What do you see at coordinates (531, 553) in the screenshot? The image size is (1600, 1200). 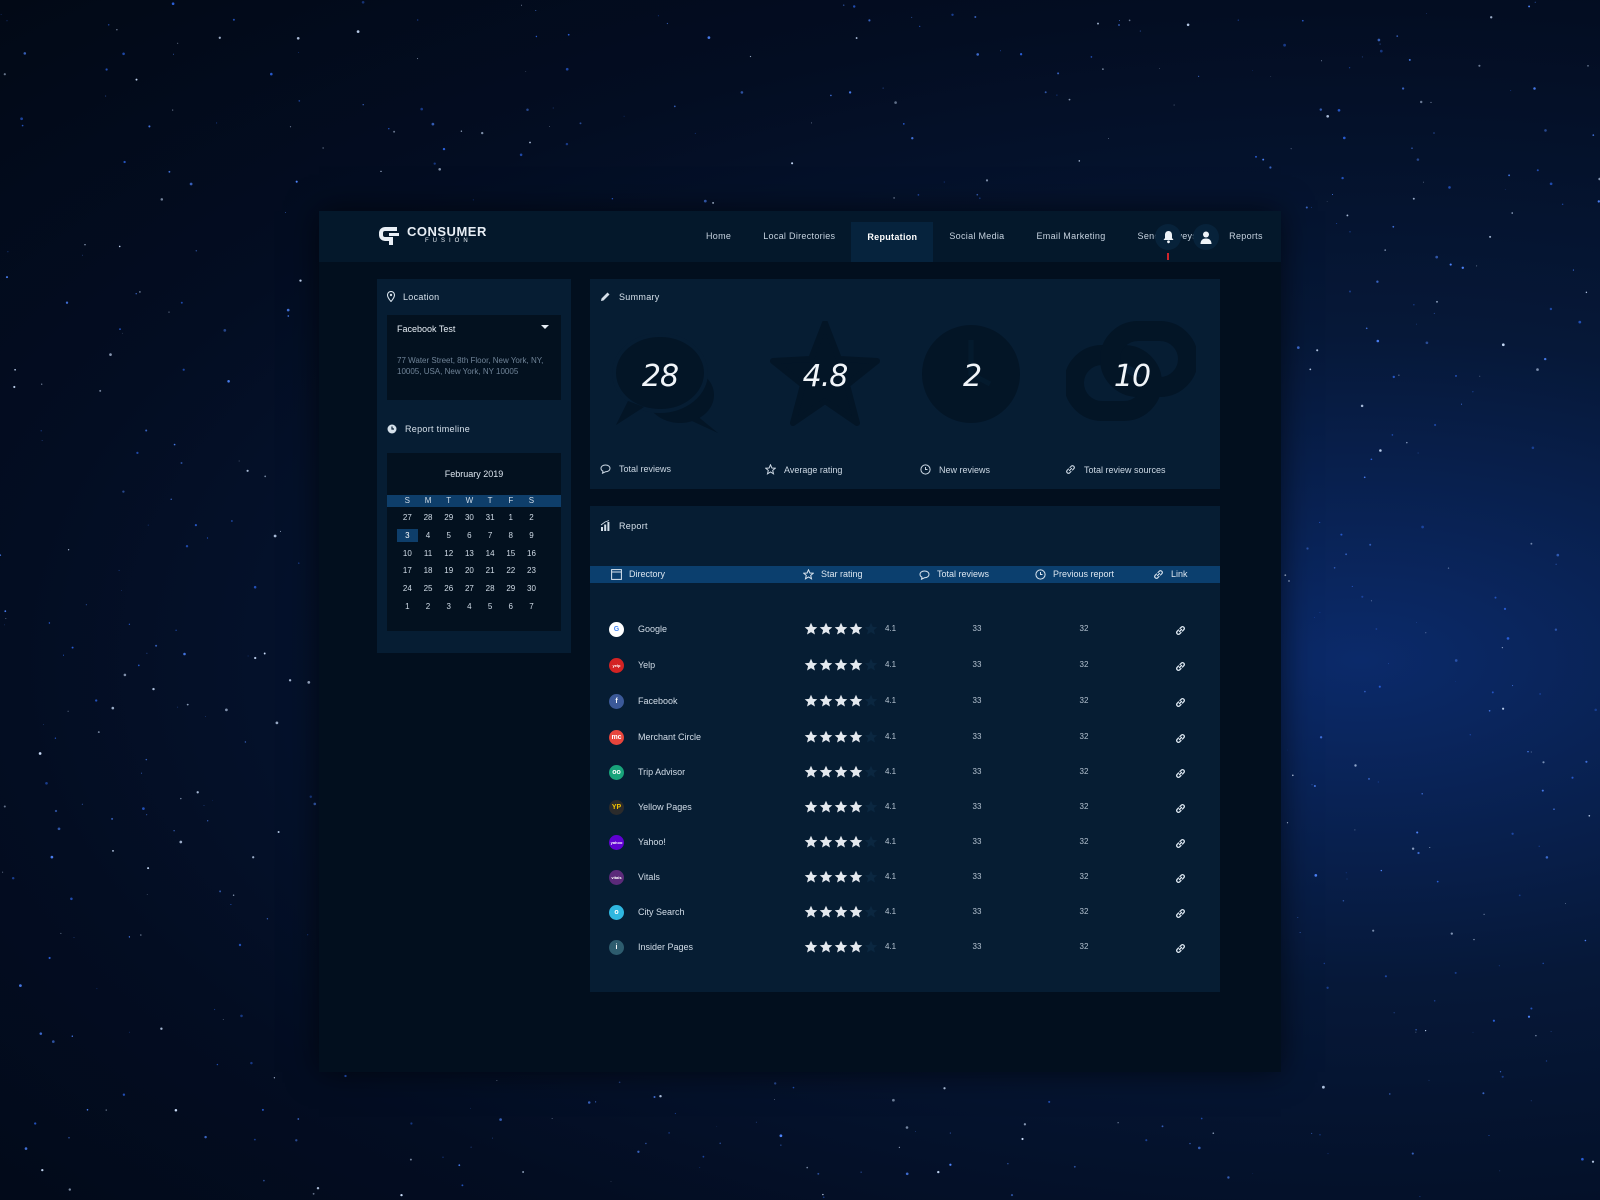 I see `calendar-day: 16` at bounding box center [531, 553].